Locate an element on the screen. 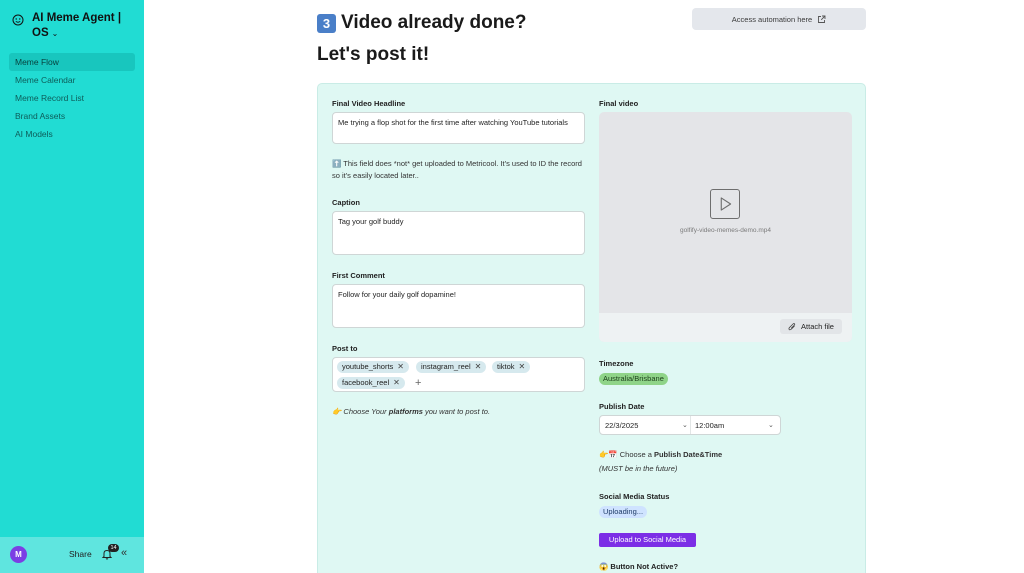 The image size is (1024, 573). external-link-icon is located at coordinates (822, 19).